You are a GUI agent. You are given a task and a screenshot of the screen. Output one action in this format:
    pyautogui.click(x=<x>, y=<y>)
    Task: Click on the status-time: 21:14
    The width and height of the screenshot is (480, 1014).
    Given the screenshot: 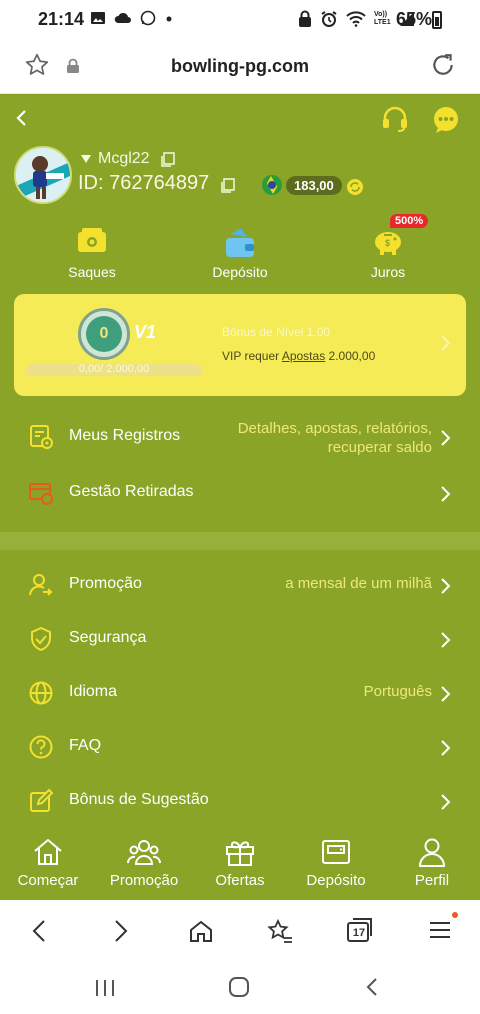 What is the action you would take?
    pyautogui.click(x=61, y=19)
    